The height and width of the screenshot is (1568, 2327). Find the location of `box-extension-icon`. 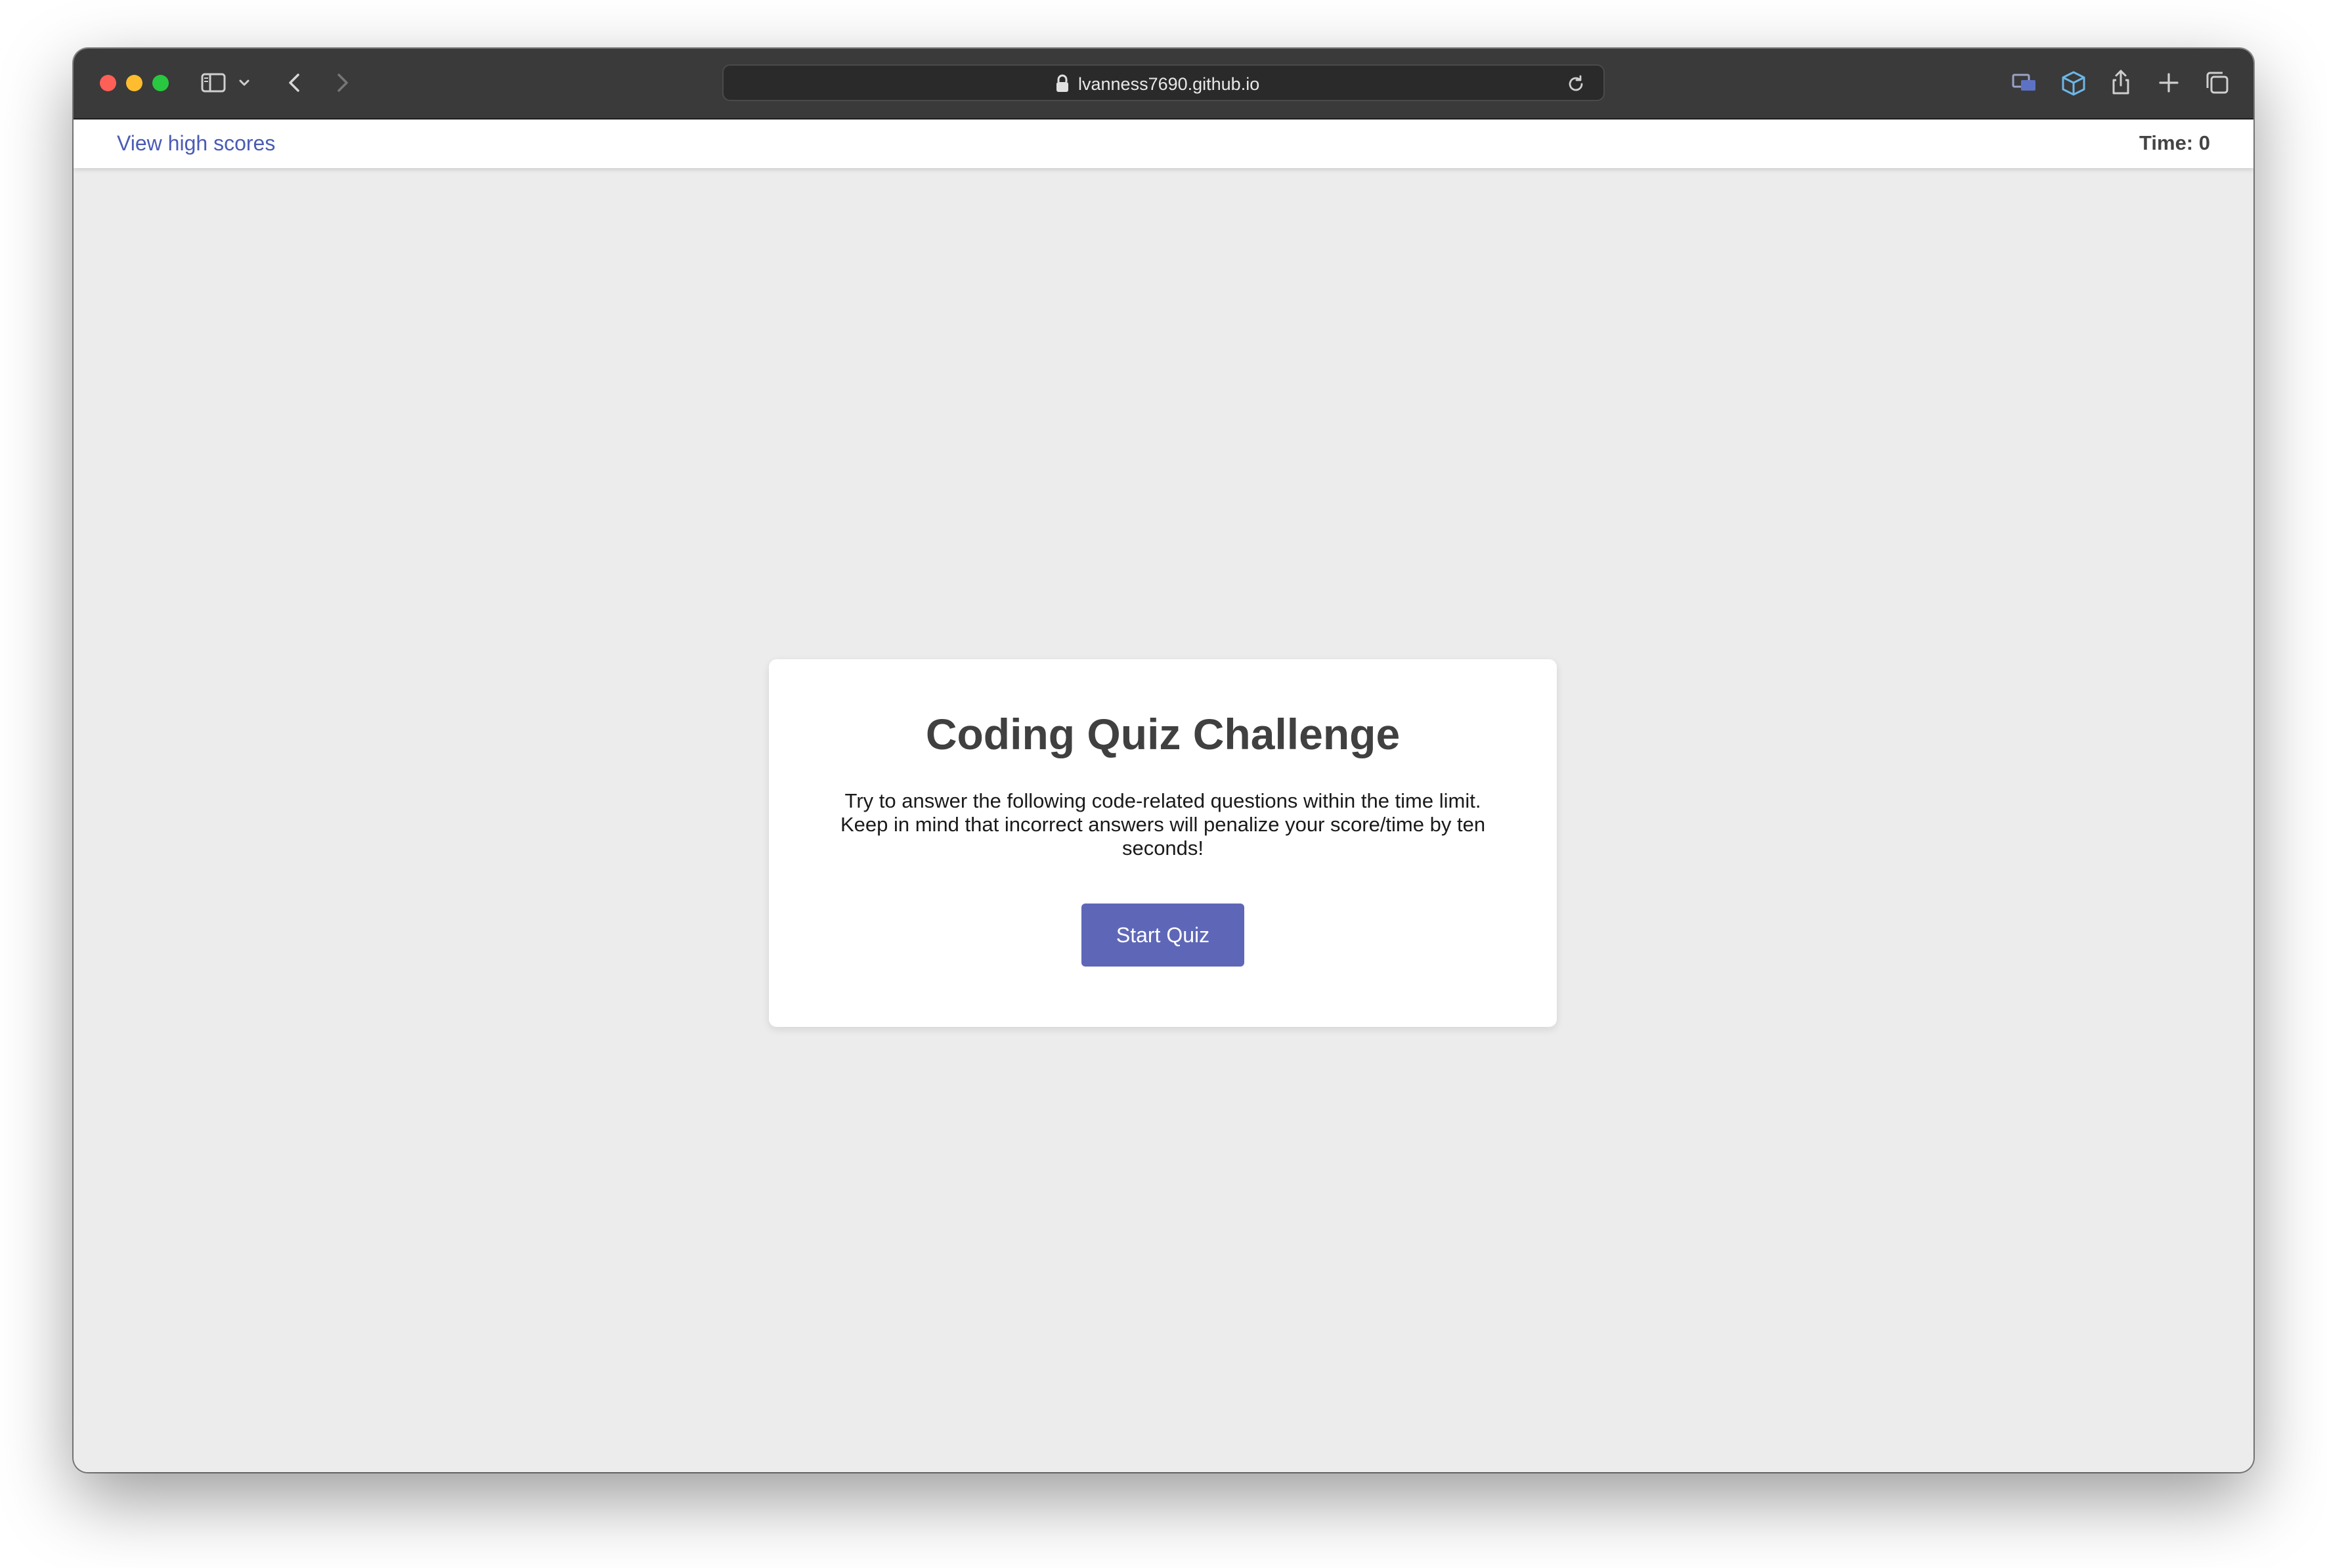

box-extension-icon is located at coordinates (2073, 83).